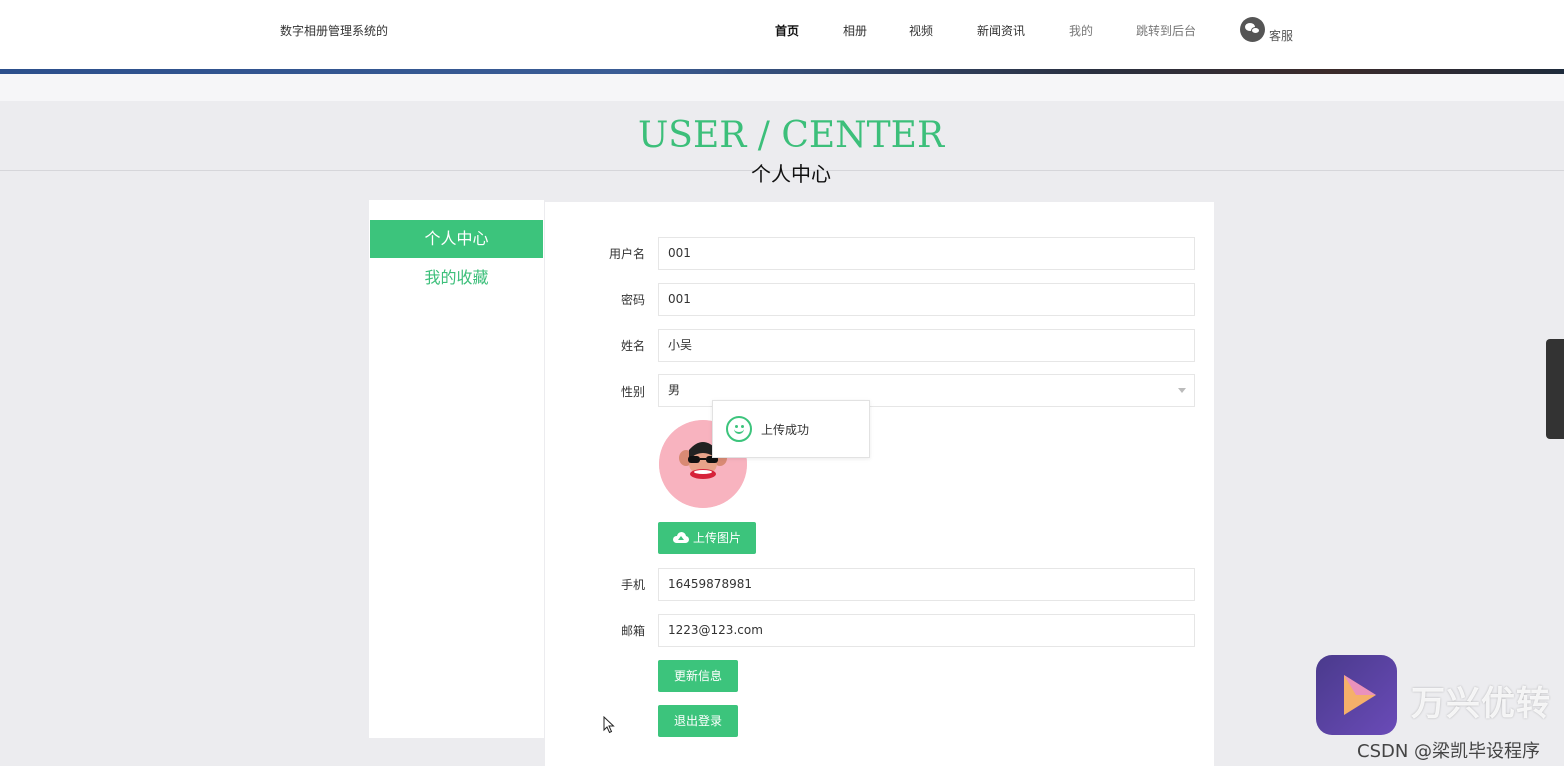 This screenshot has width=1564, height=766. I want to click on upload-image-button: 上传图片, so click(707, 538).